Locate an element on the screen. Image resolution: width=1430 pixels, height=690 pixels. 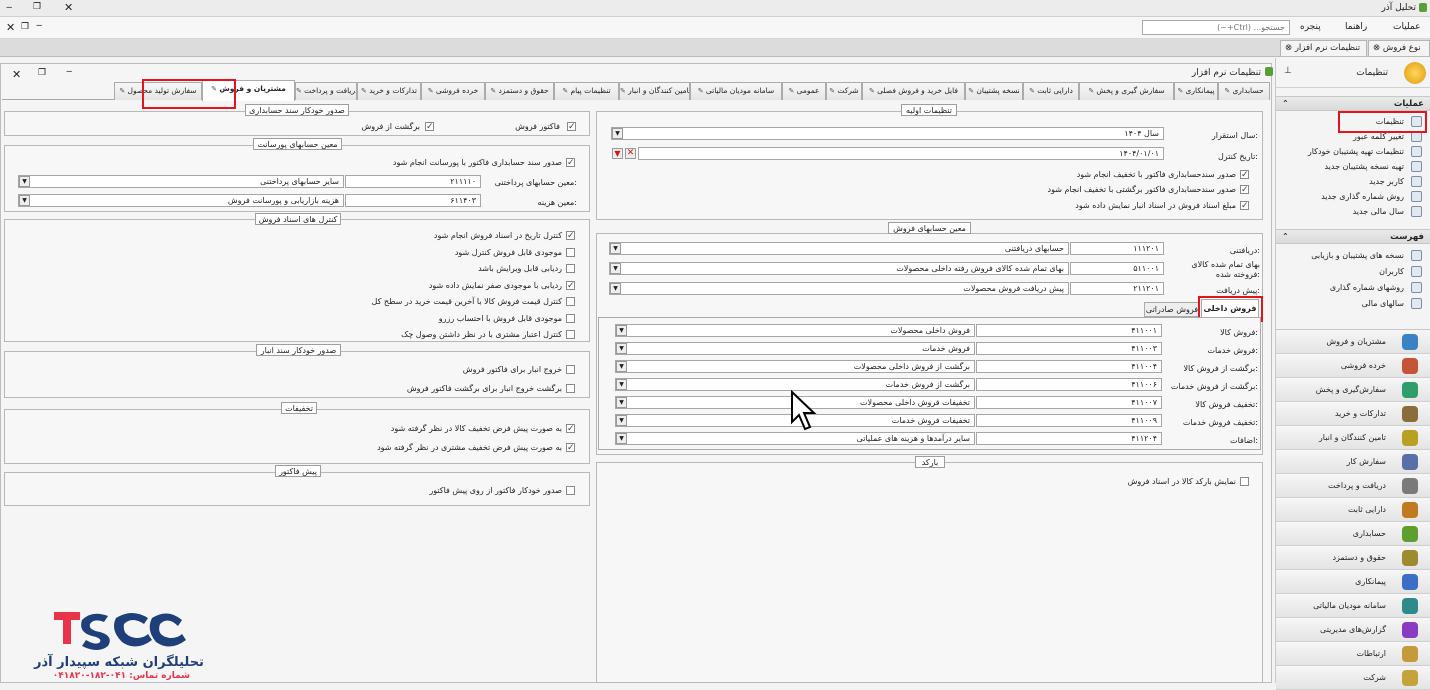
nav-module-9: حقوق و دستمزد is located at coordinates (1353, 558).